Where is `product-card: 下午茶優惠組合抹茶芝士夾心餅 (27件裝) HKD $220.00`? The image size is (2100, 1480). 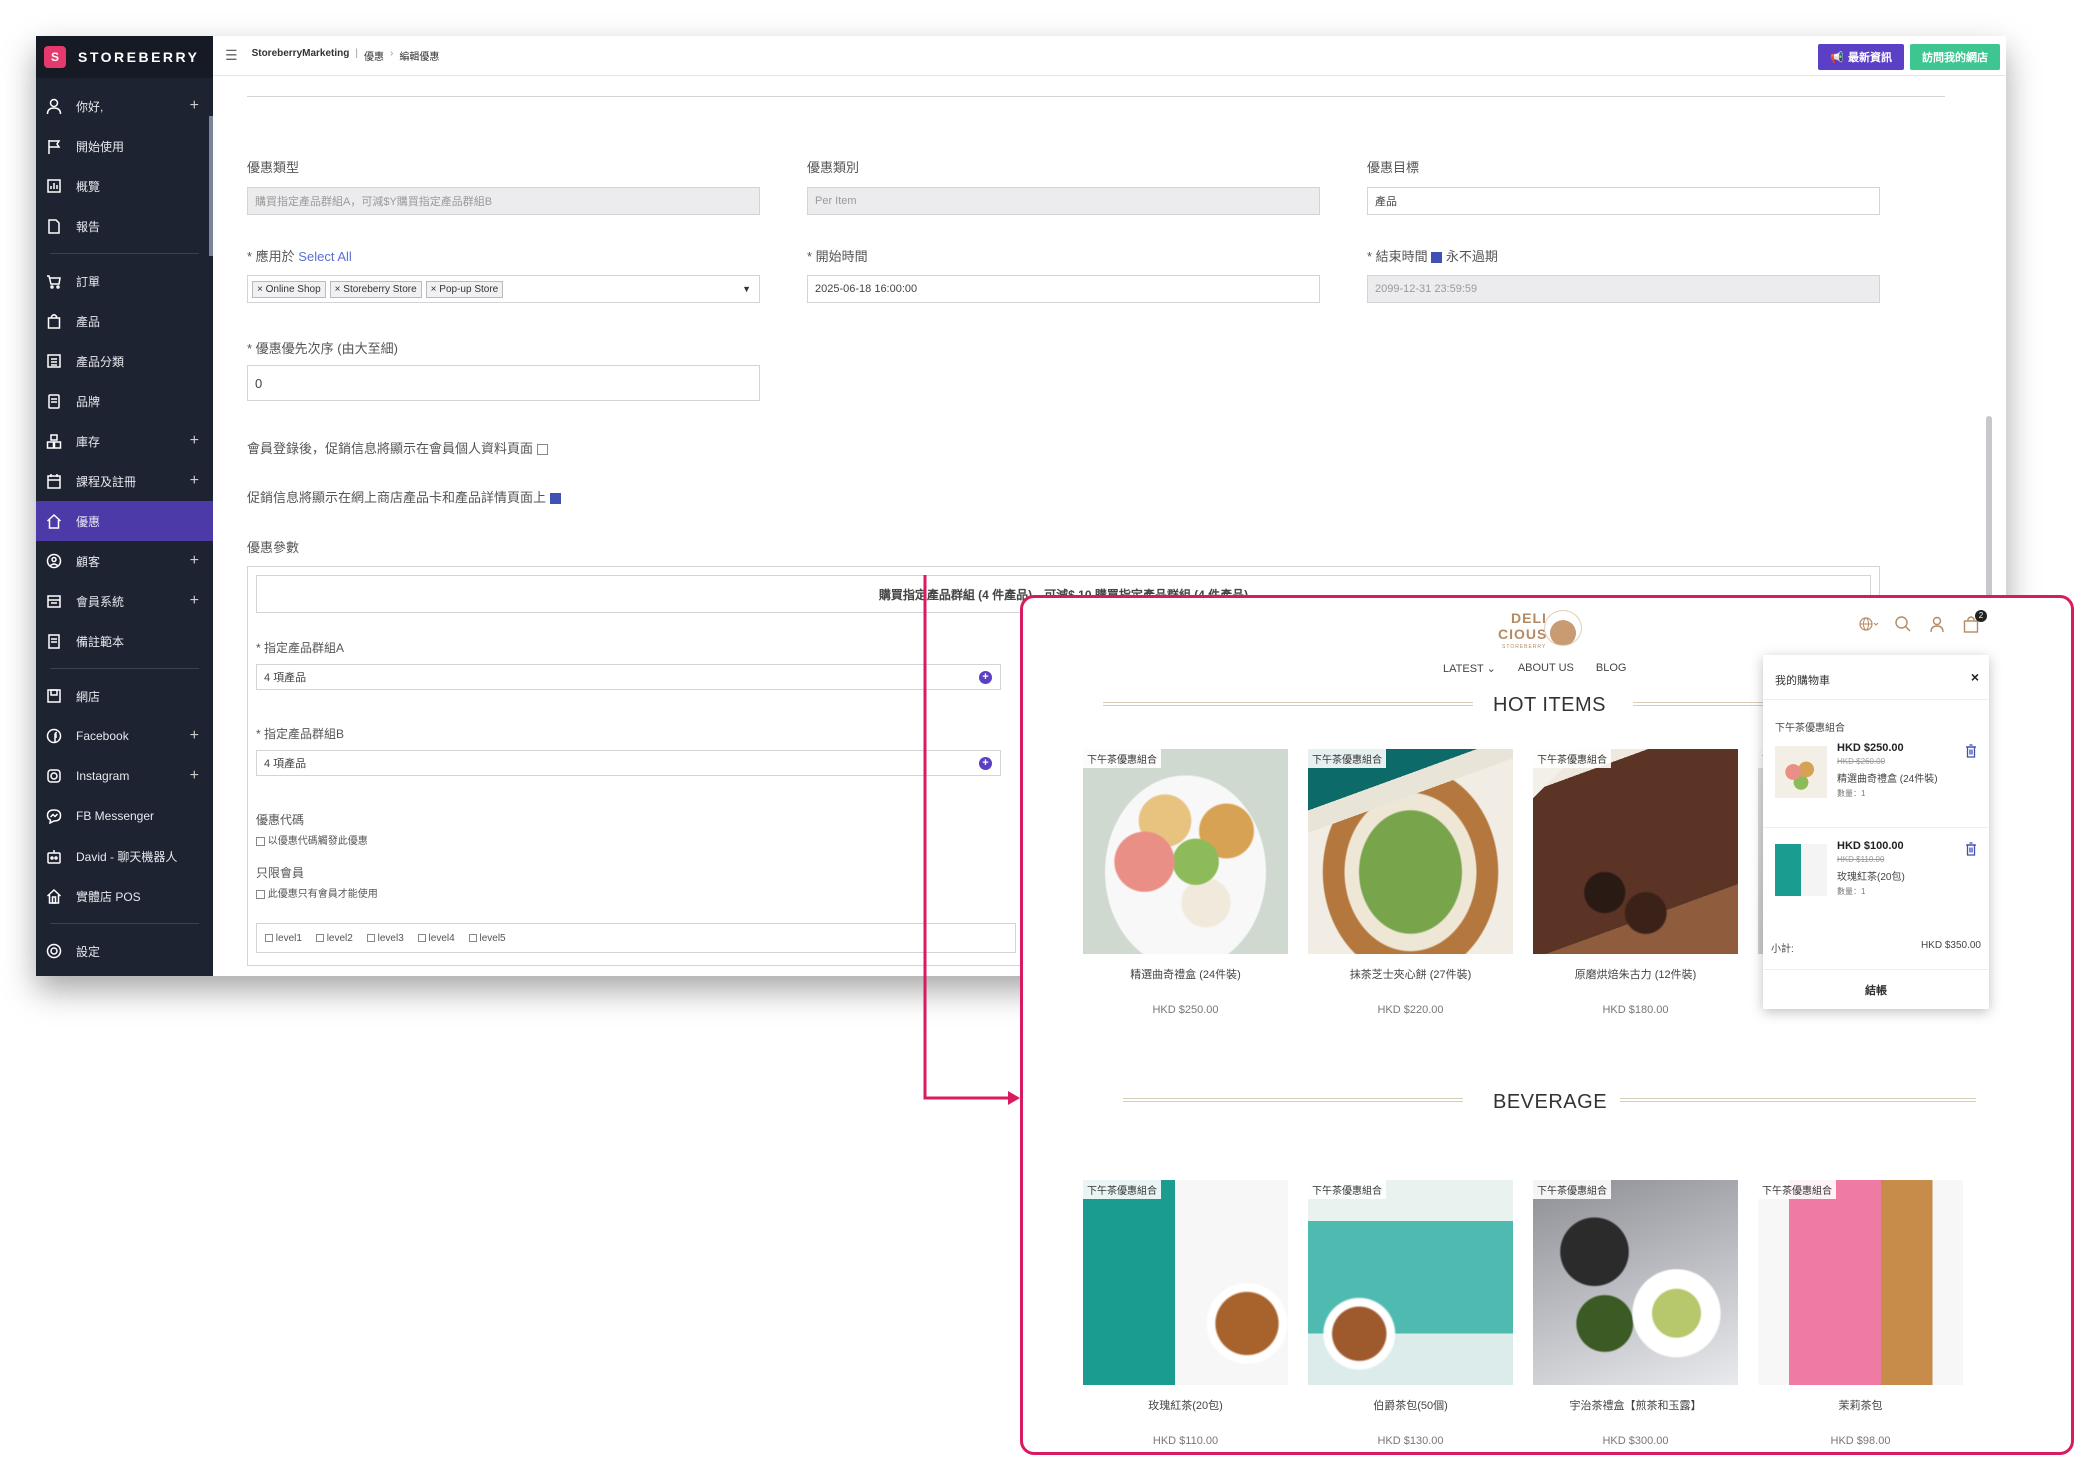
product-card: 下午茶優惠組合抹茶芝士夾心餅 (27件裝) HKD $220.00 is located at coordinates (1410, 882).